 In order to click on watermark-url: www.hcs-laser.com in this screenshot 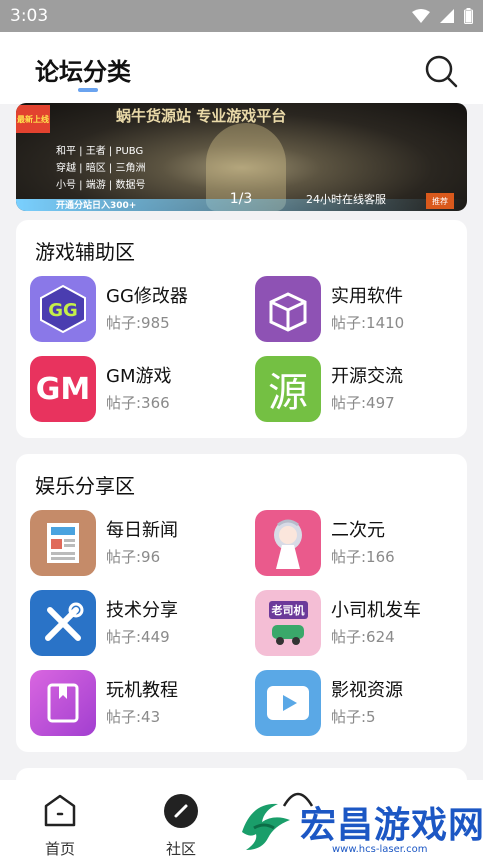, I will do `click(380, 849)`.